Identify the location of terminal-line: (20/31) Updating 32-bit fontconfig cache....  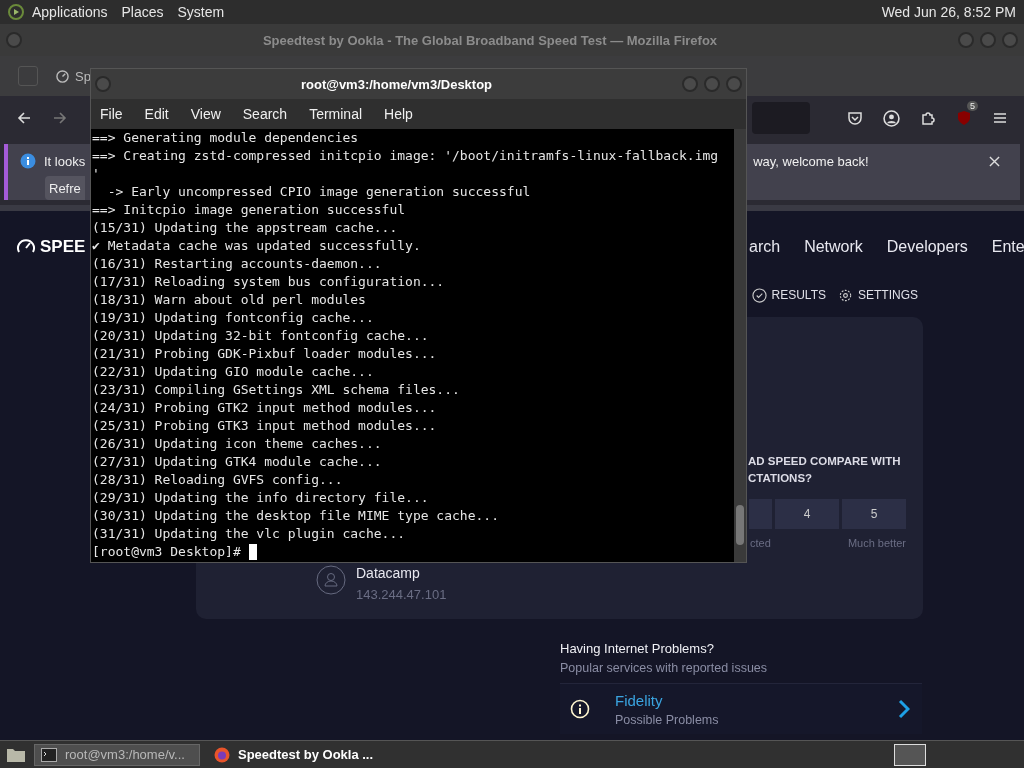
(261, 336).